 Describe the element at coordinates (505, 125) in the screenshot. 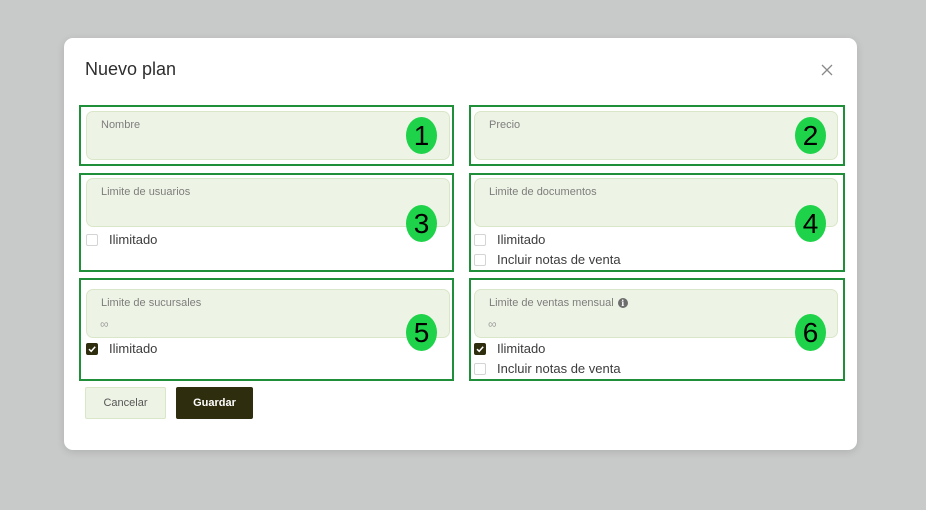

I see `precio-label: Precio` at that location.